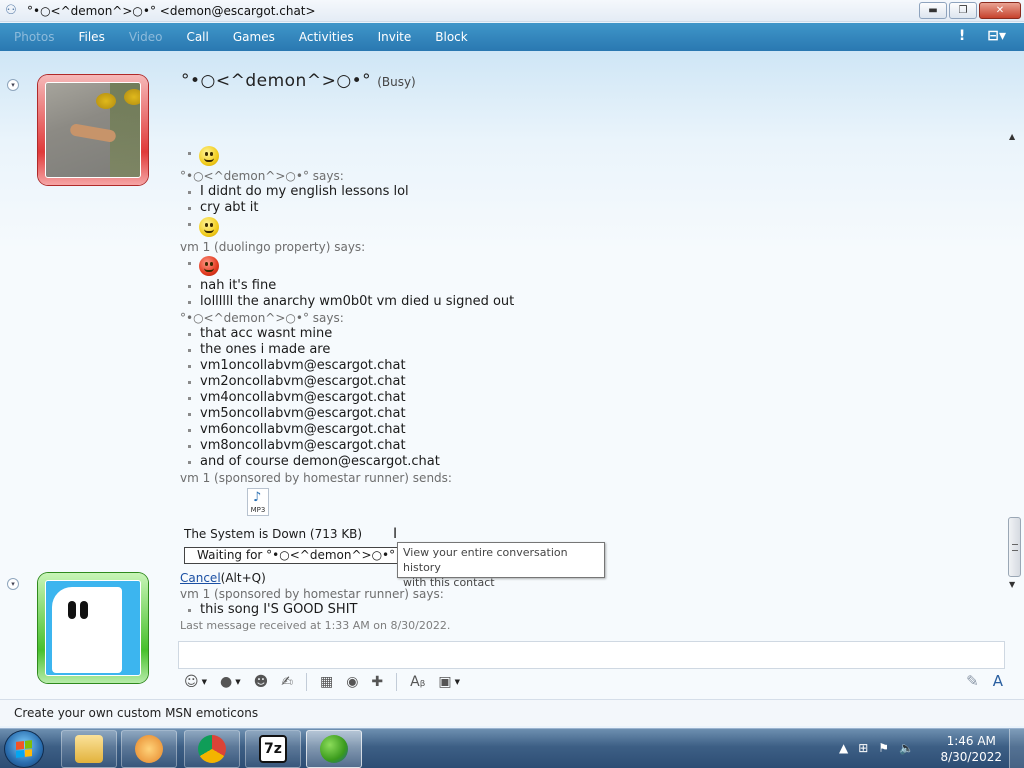 The width and height of the screenshot is (1024, 768). Describe the element at coordinates (590, 366) in the screenshot. I see `message-line: vm1oncollabvm@escargot.chat` at that location.